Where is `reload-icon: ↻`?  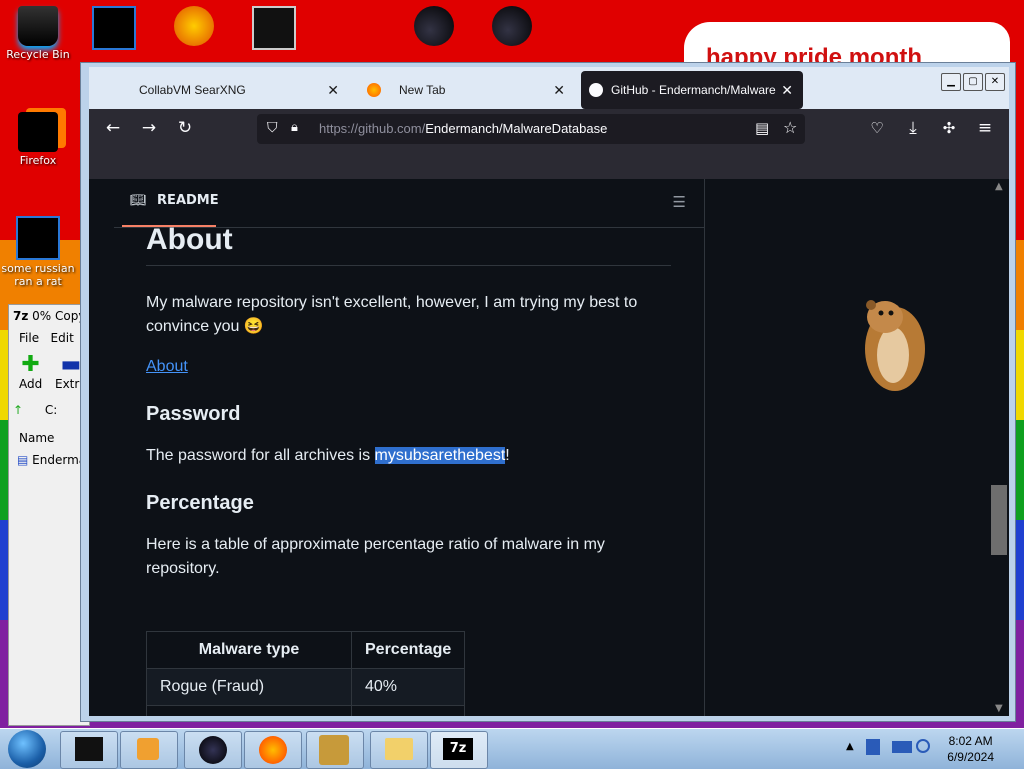 reload-icon: ↻ is located at coordinates (185, 128).